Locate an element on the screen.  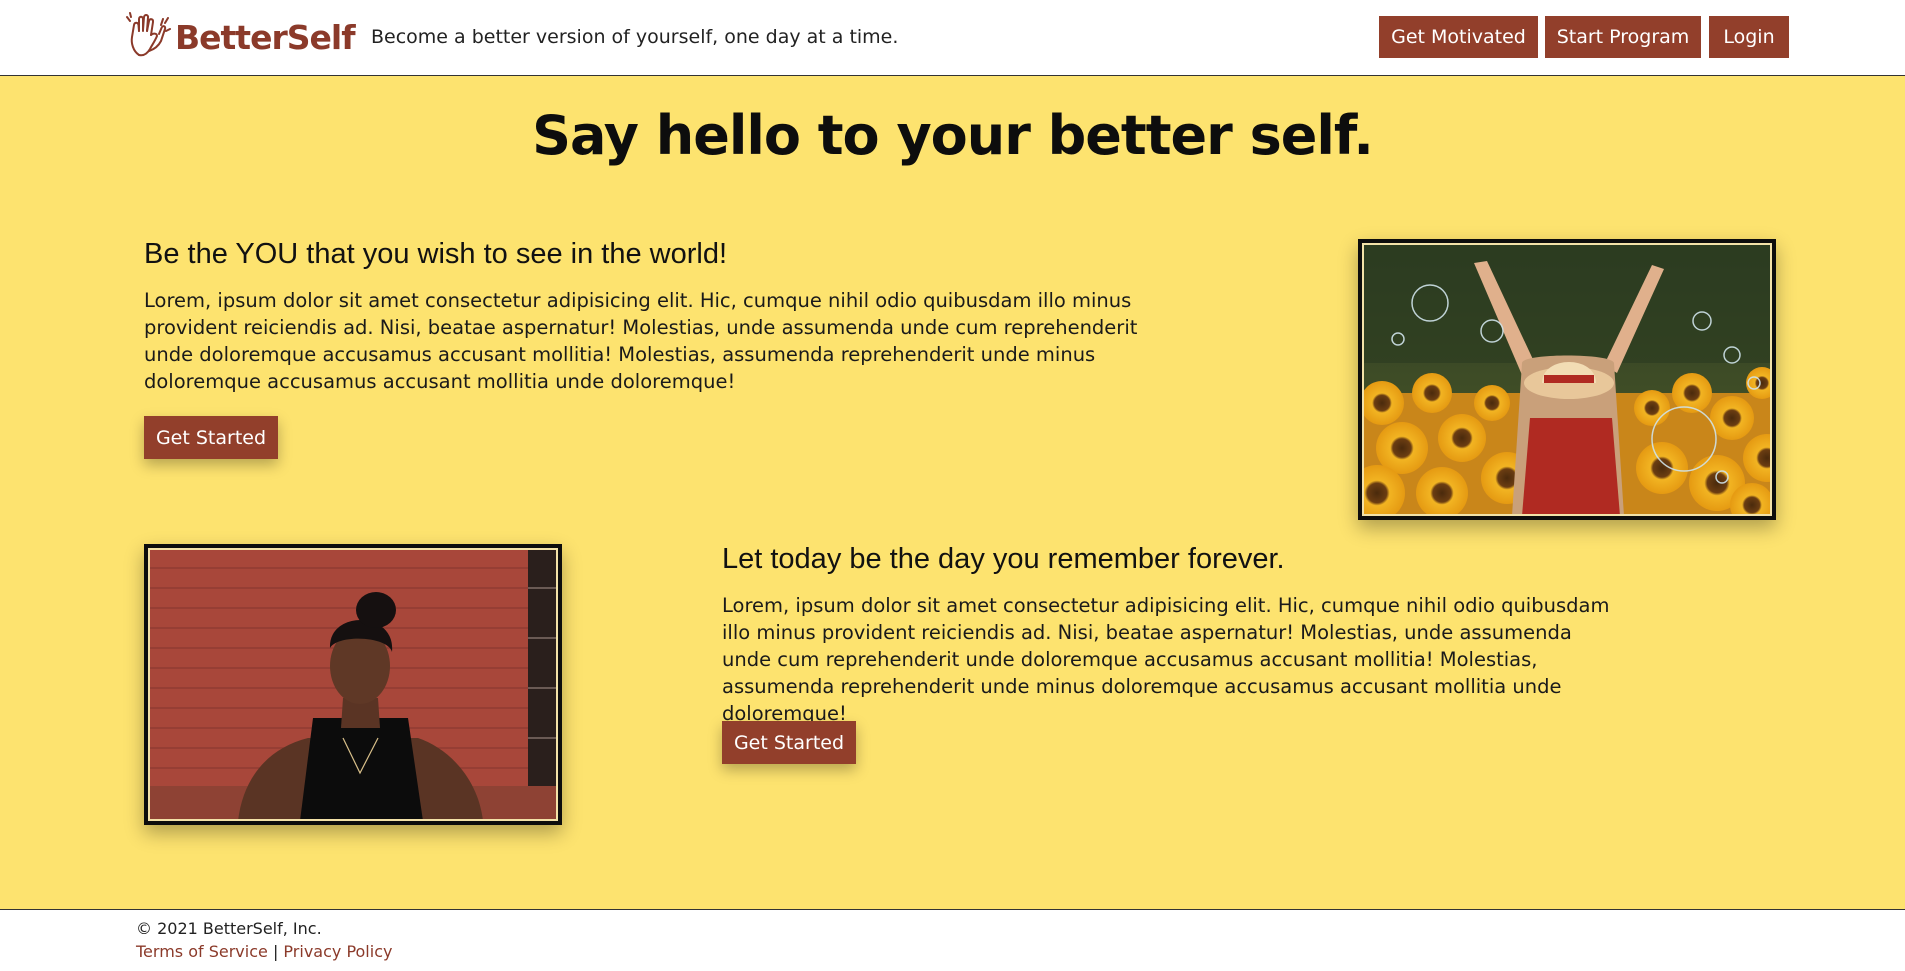
sunflower-field-photo is located at coordinates (1567, 379).